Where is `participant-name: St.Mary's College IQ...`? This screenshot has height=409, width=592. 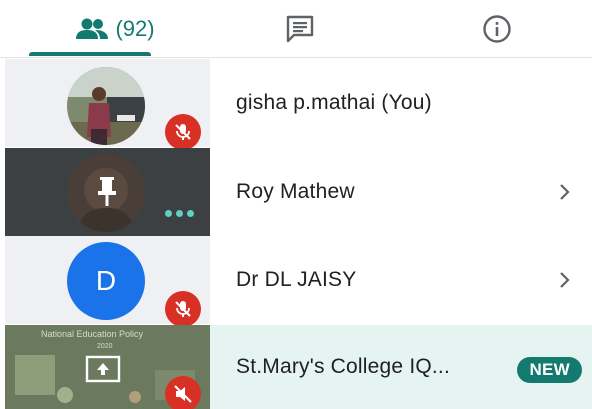
participant-name: St.Mary's College IQ... is located at coordinates (343, 366).